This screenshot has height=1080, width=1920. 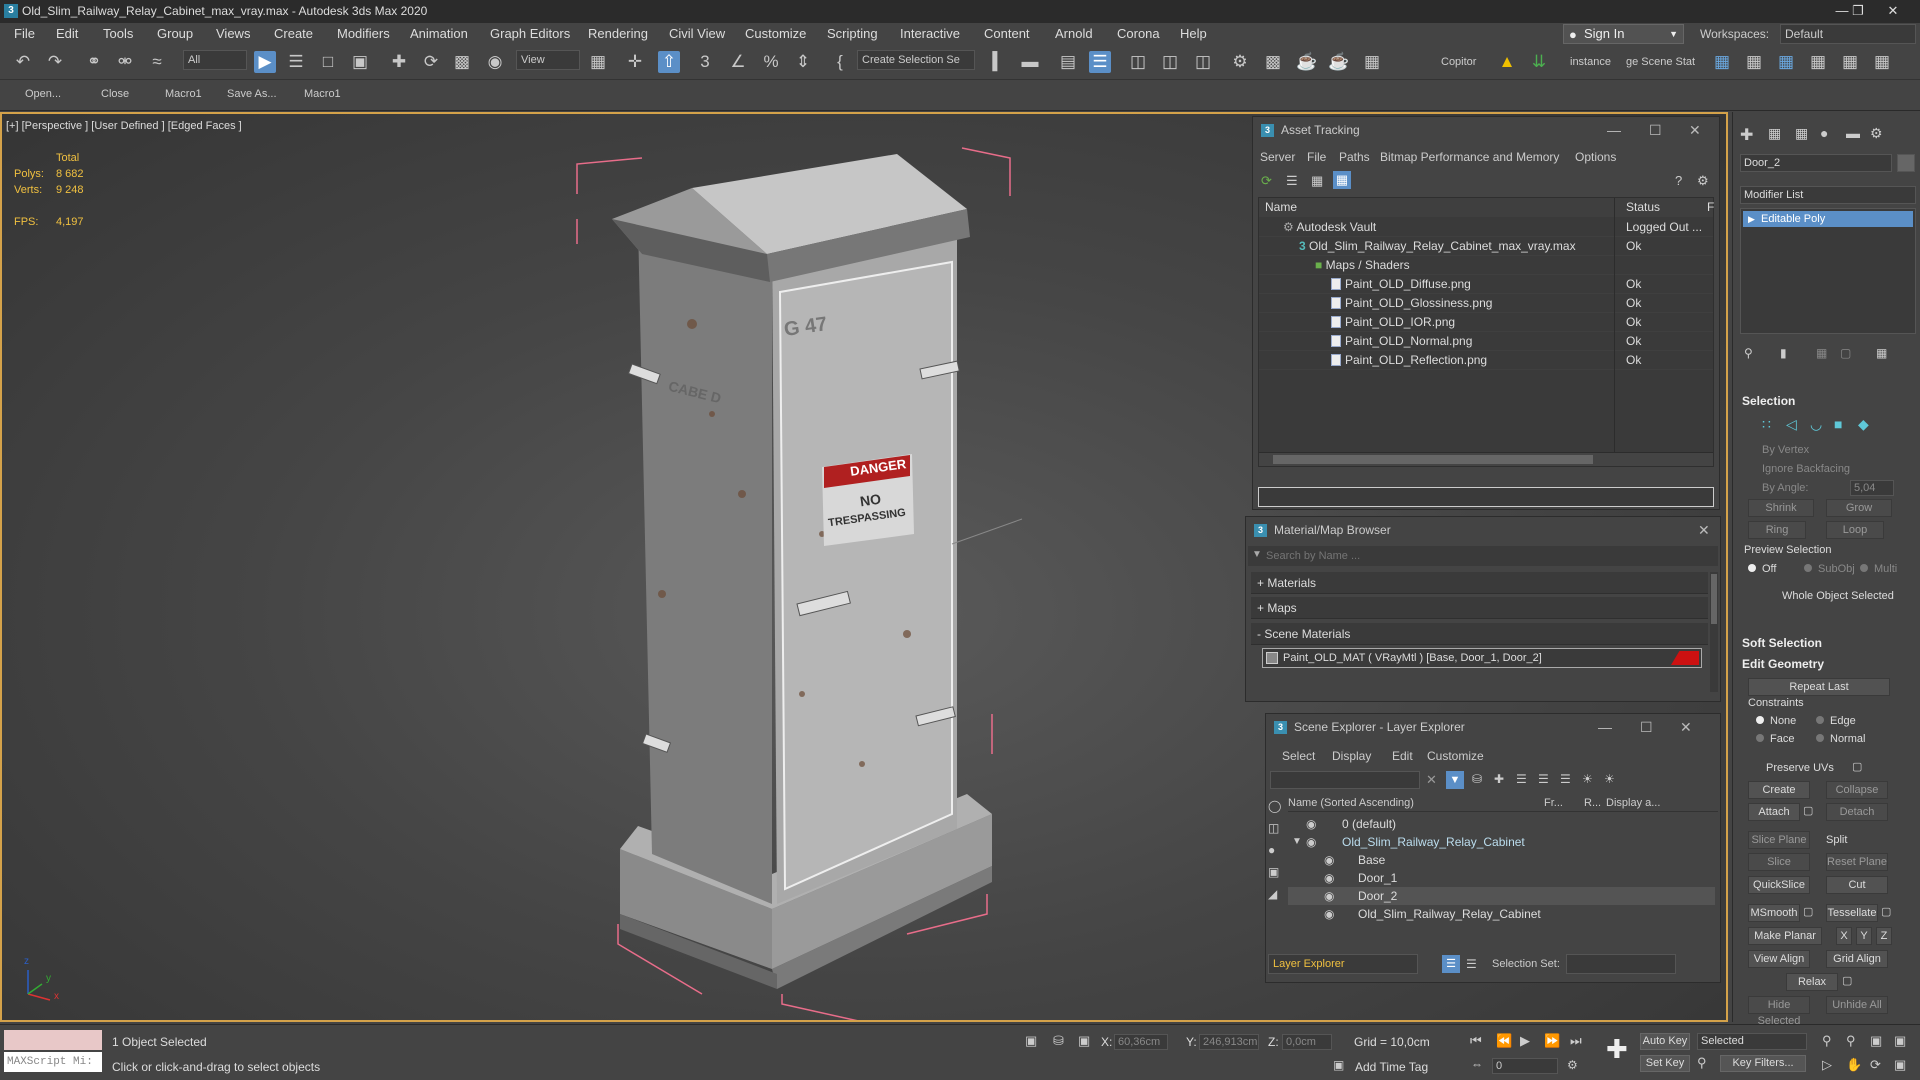 What do you see at coordinates (1483, 530) in the screenshot?
I see `material-browser-title-bar: 3 Material/Map Browser` at bounding box center [1483, 530].